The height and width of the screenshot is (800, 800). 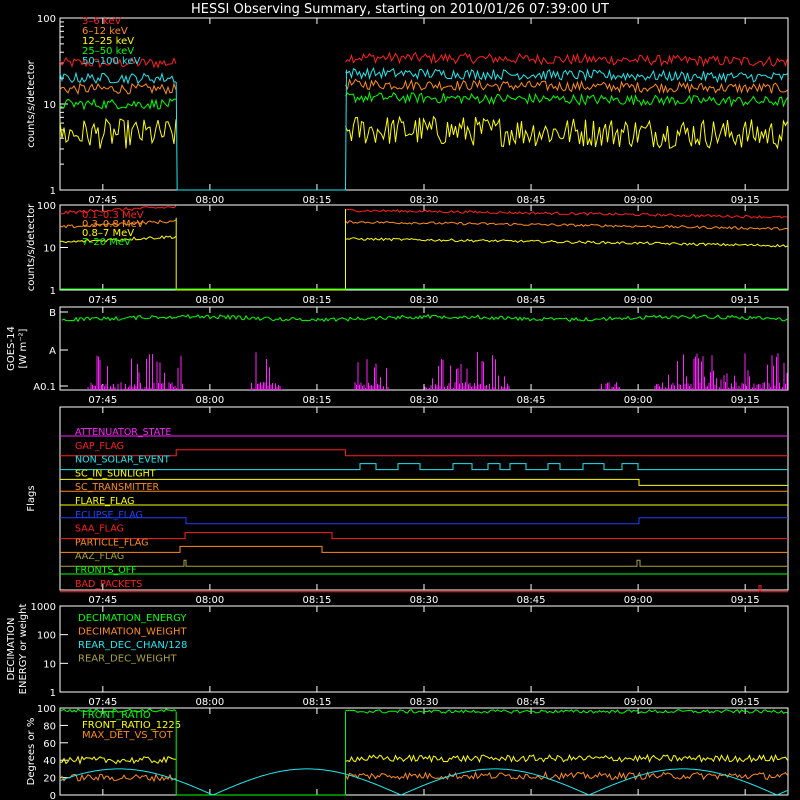 What do you see at coordinates (117, 487) in the screenshot?
I see `flag-label: SC_TRANSMITTER` at bounding box center [117, 487].